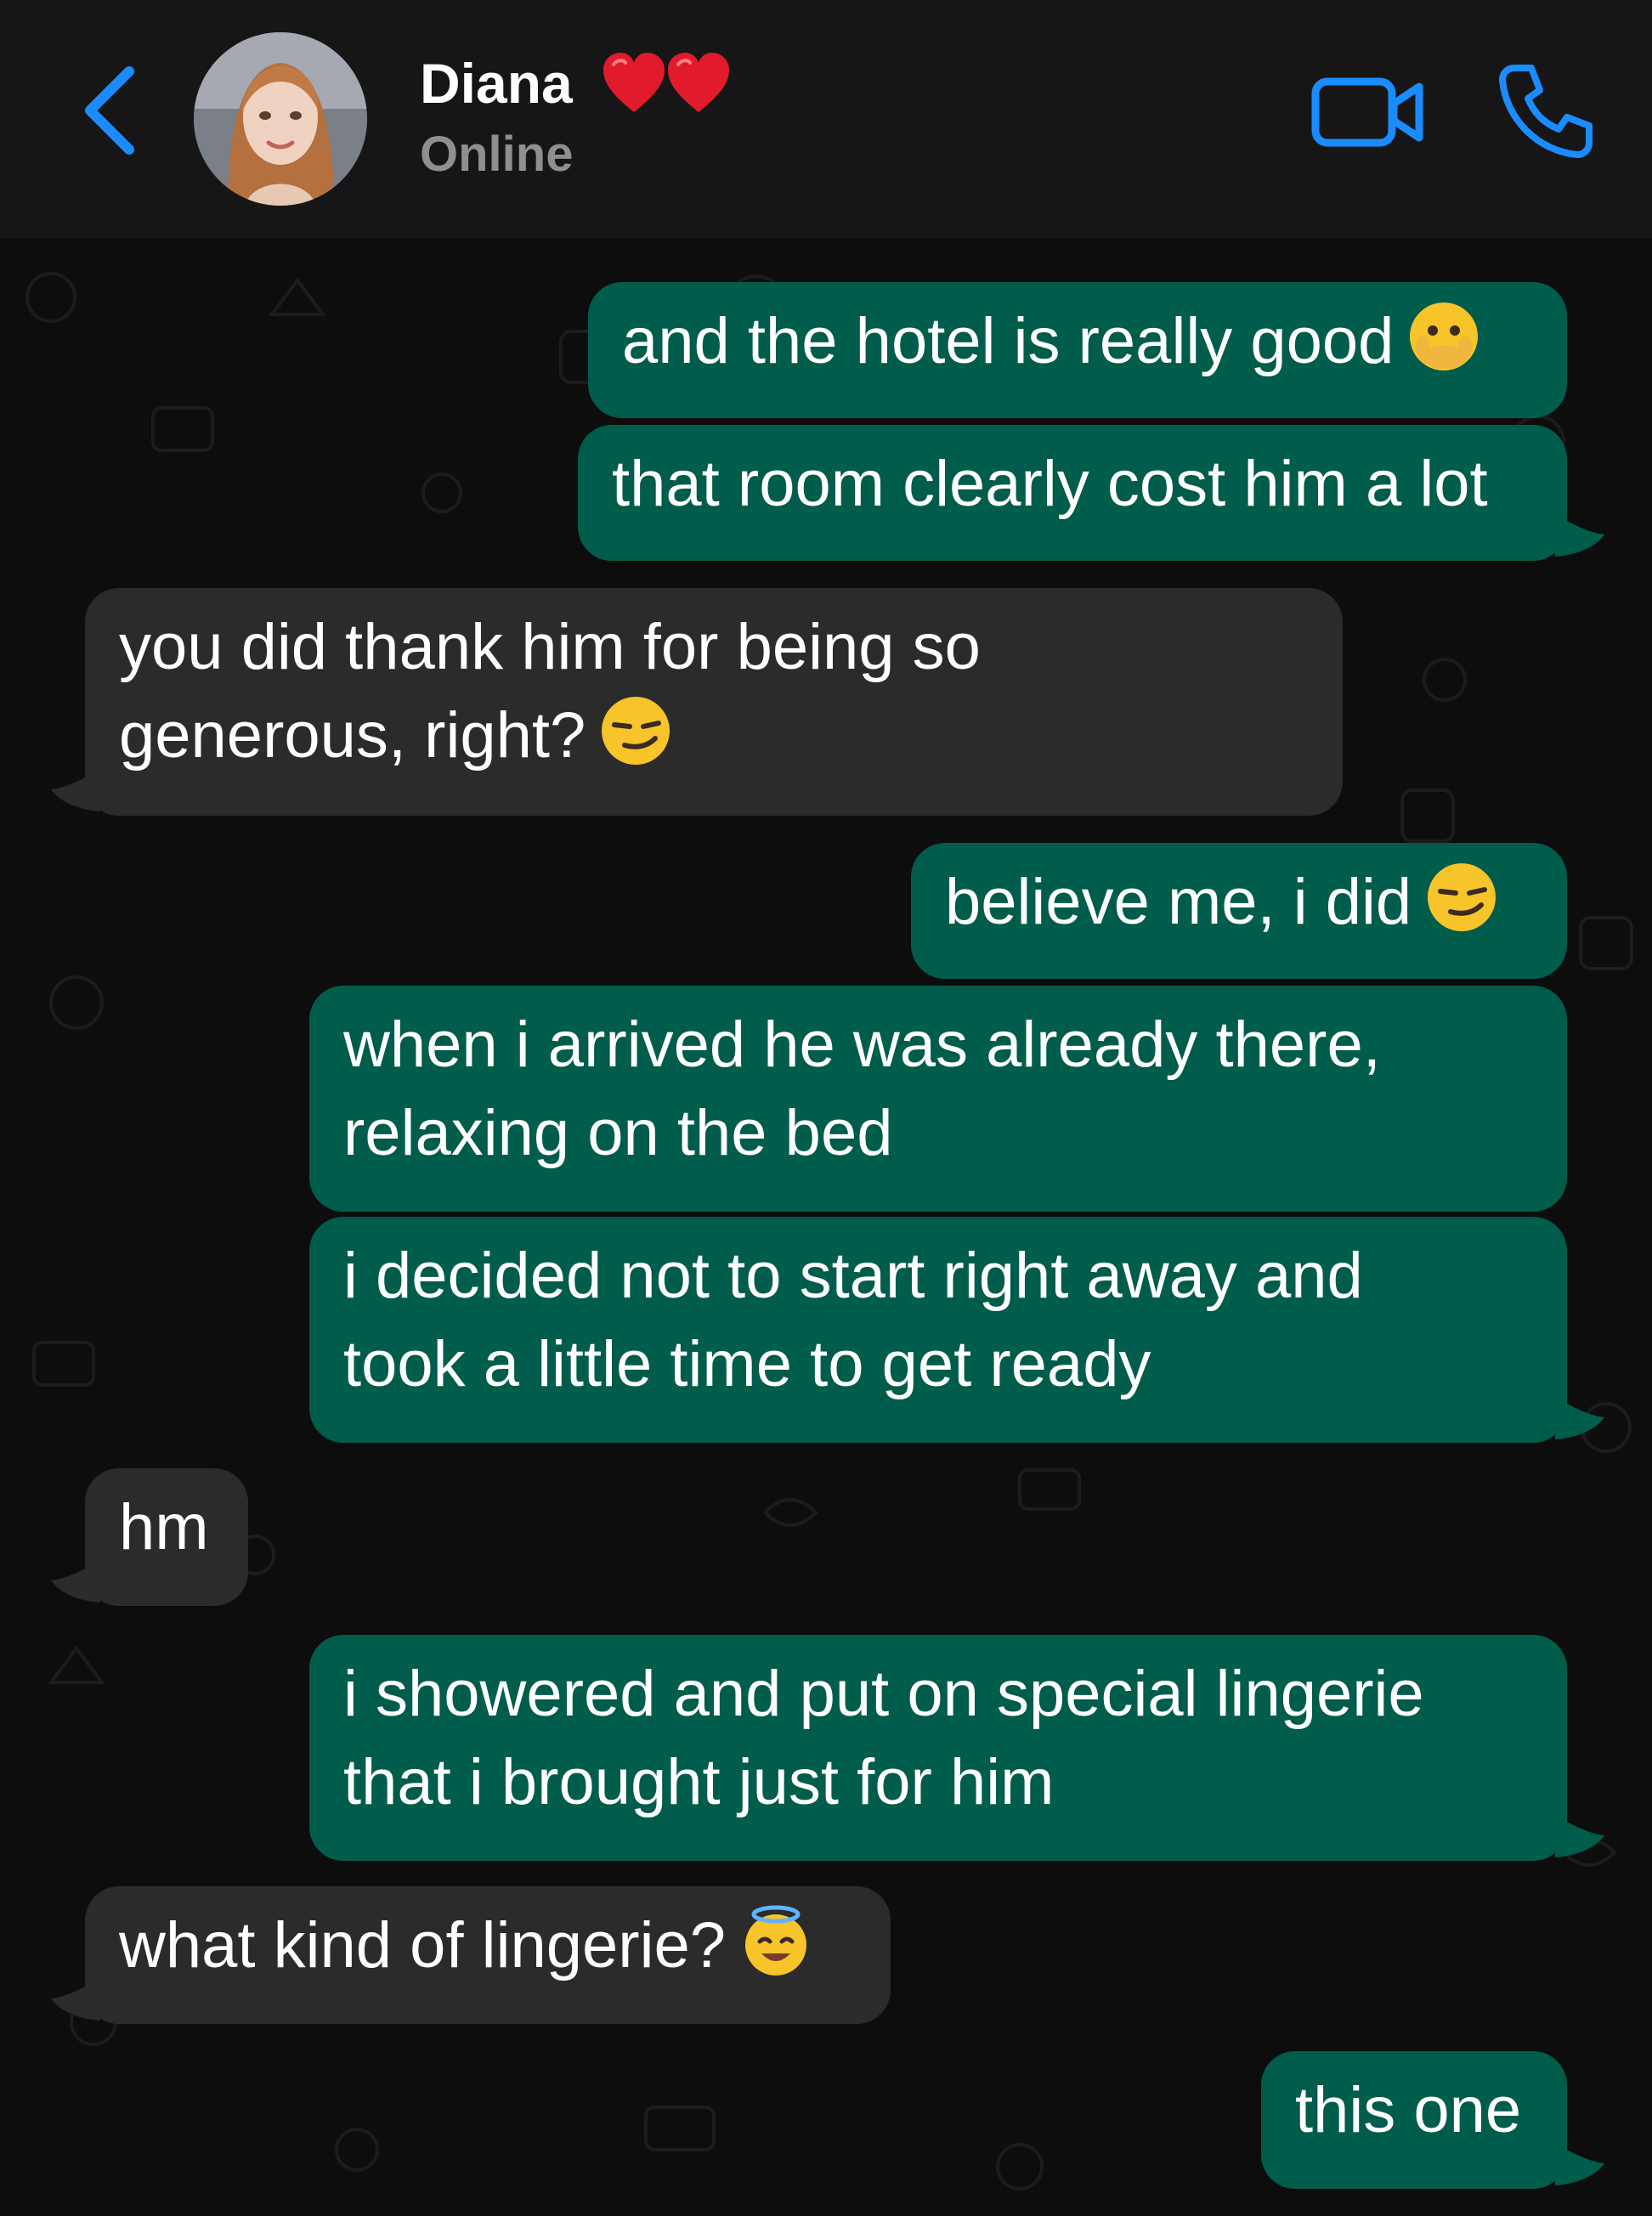 The height and width of the screenshot is (2216, 1652). What do you see at coordinates (164, 1527) in the screenshot?
I see `message-text: hm` at bounding box center [164, 1527].